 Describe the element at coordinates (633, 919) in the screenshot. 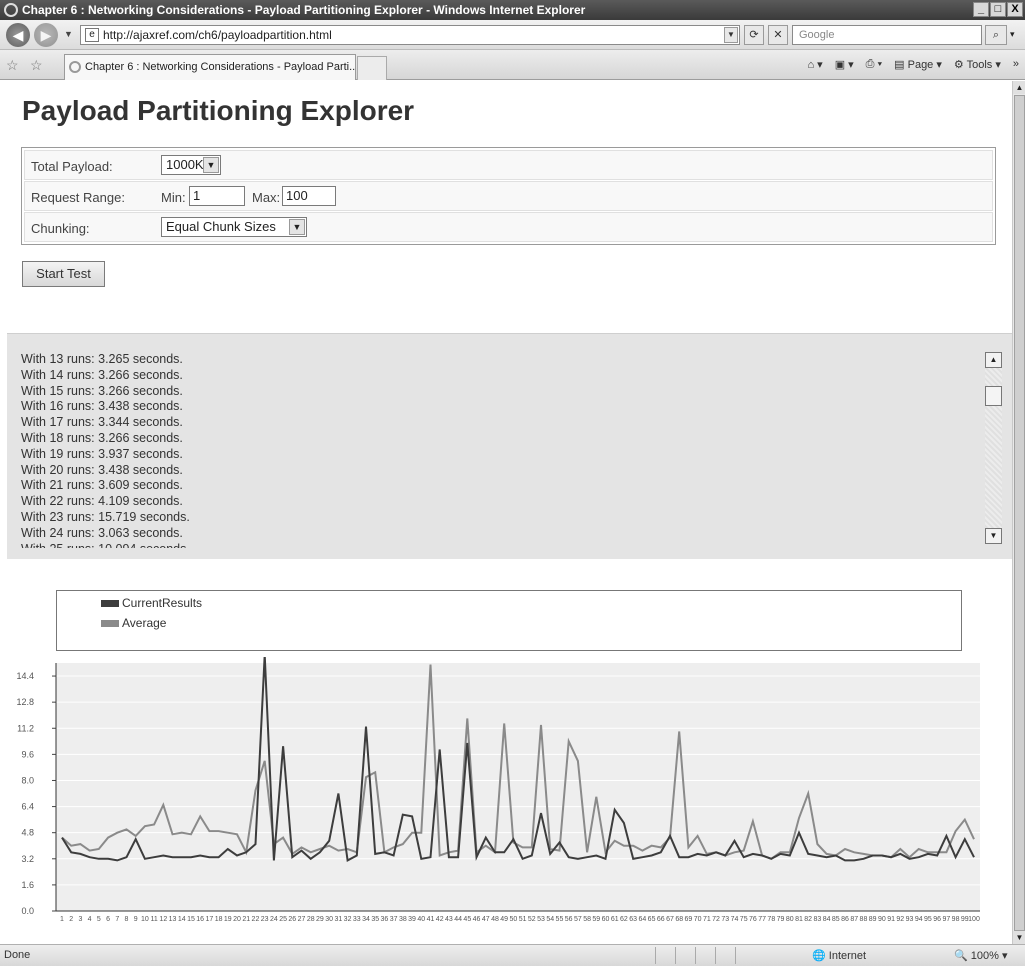

I see `x-tick-label: 63` at that location.